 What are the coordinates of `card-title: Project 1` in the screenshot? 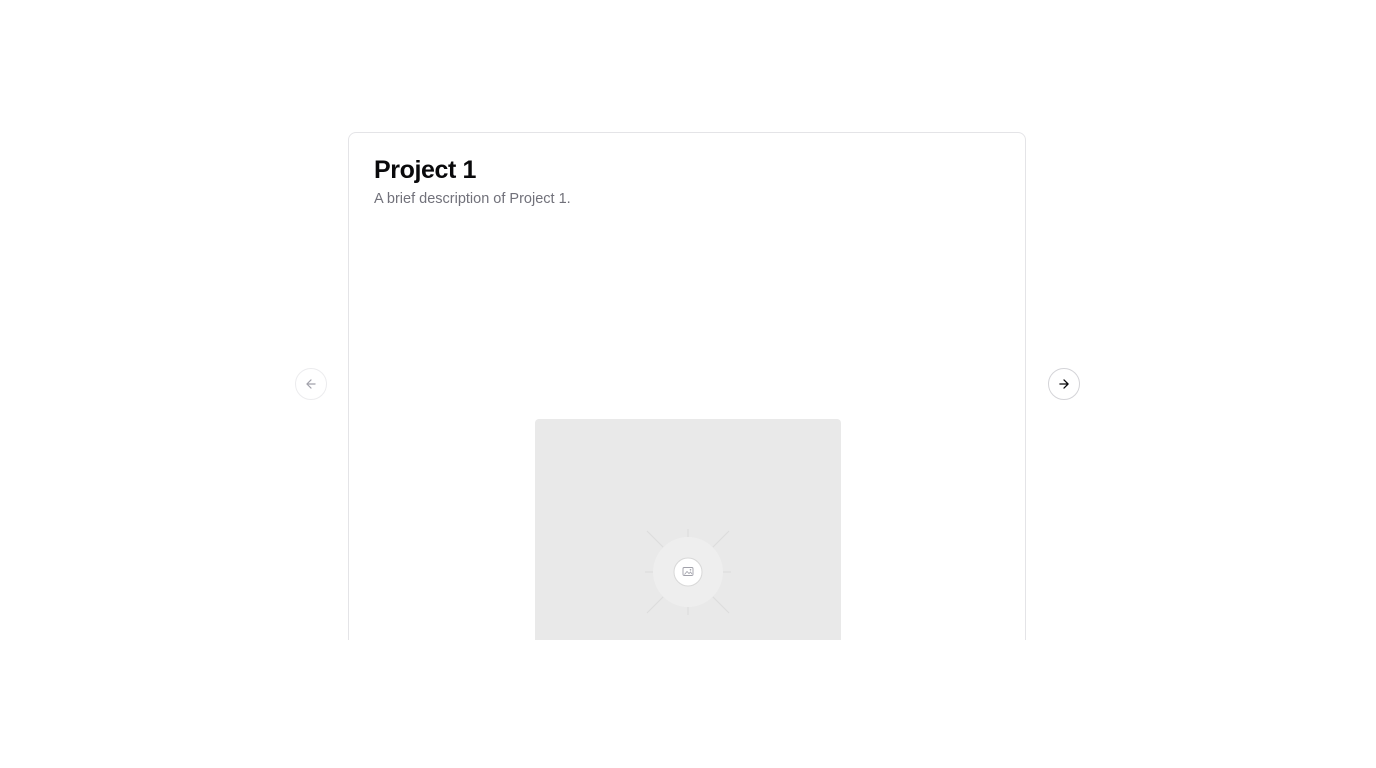 It's located at (425, 170).